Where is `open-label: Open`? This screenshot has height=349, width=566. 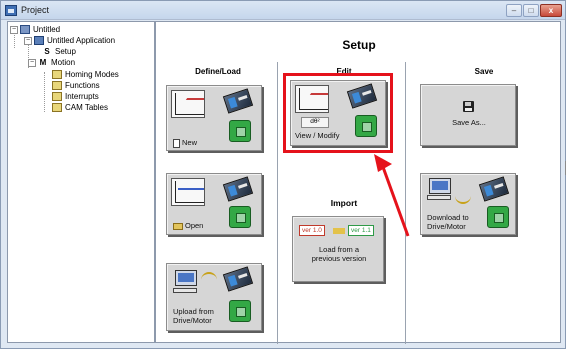
open-label: Open is located at coordinates (188, 225).